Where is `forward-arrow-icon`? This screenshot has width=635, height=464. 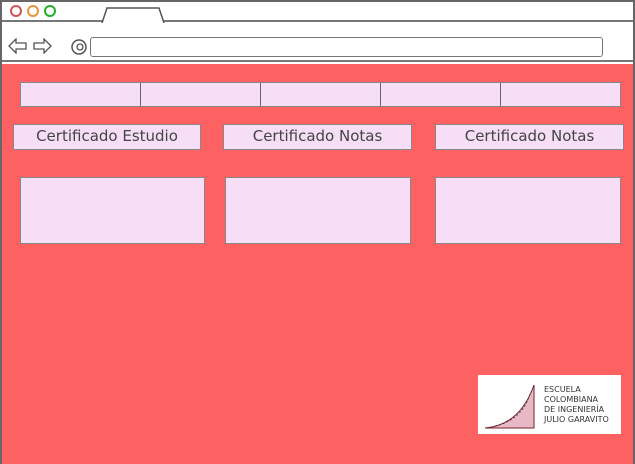
forward-arrow-icon is located at coordinates (42, 46).